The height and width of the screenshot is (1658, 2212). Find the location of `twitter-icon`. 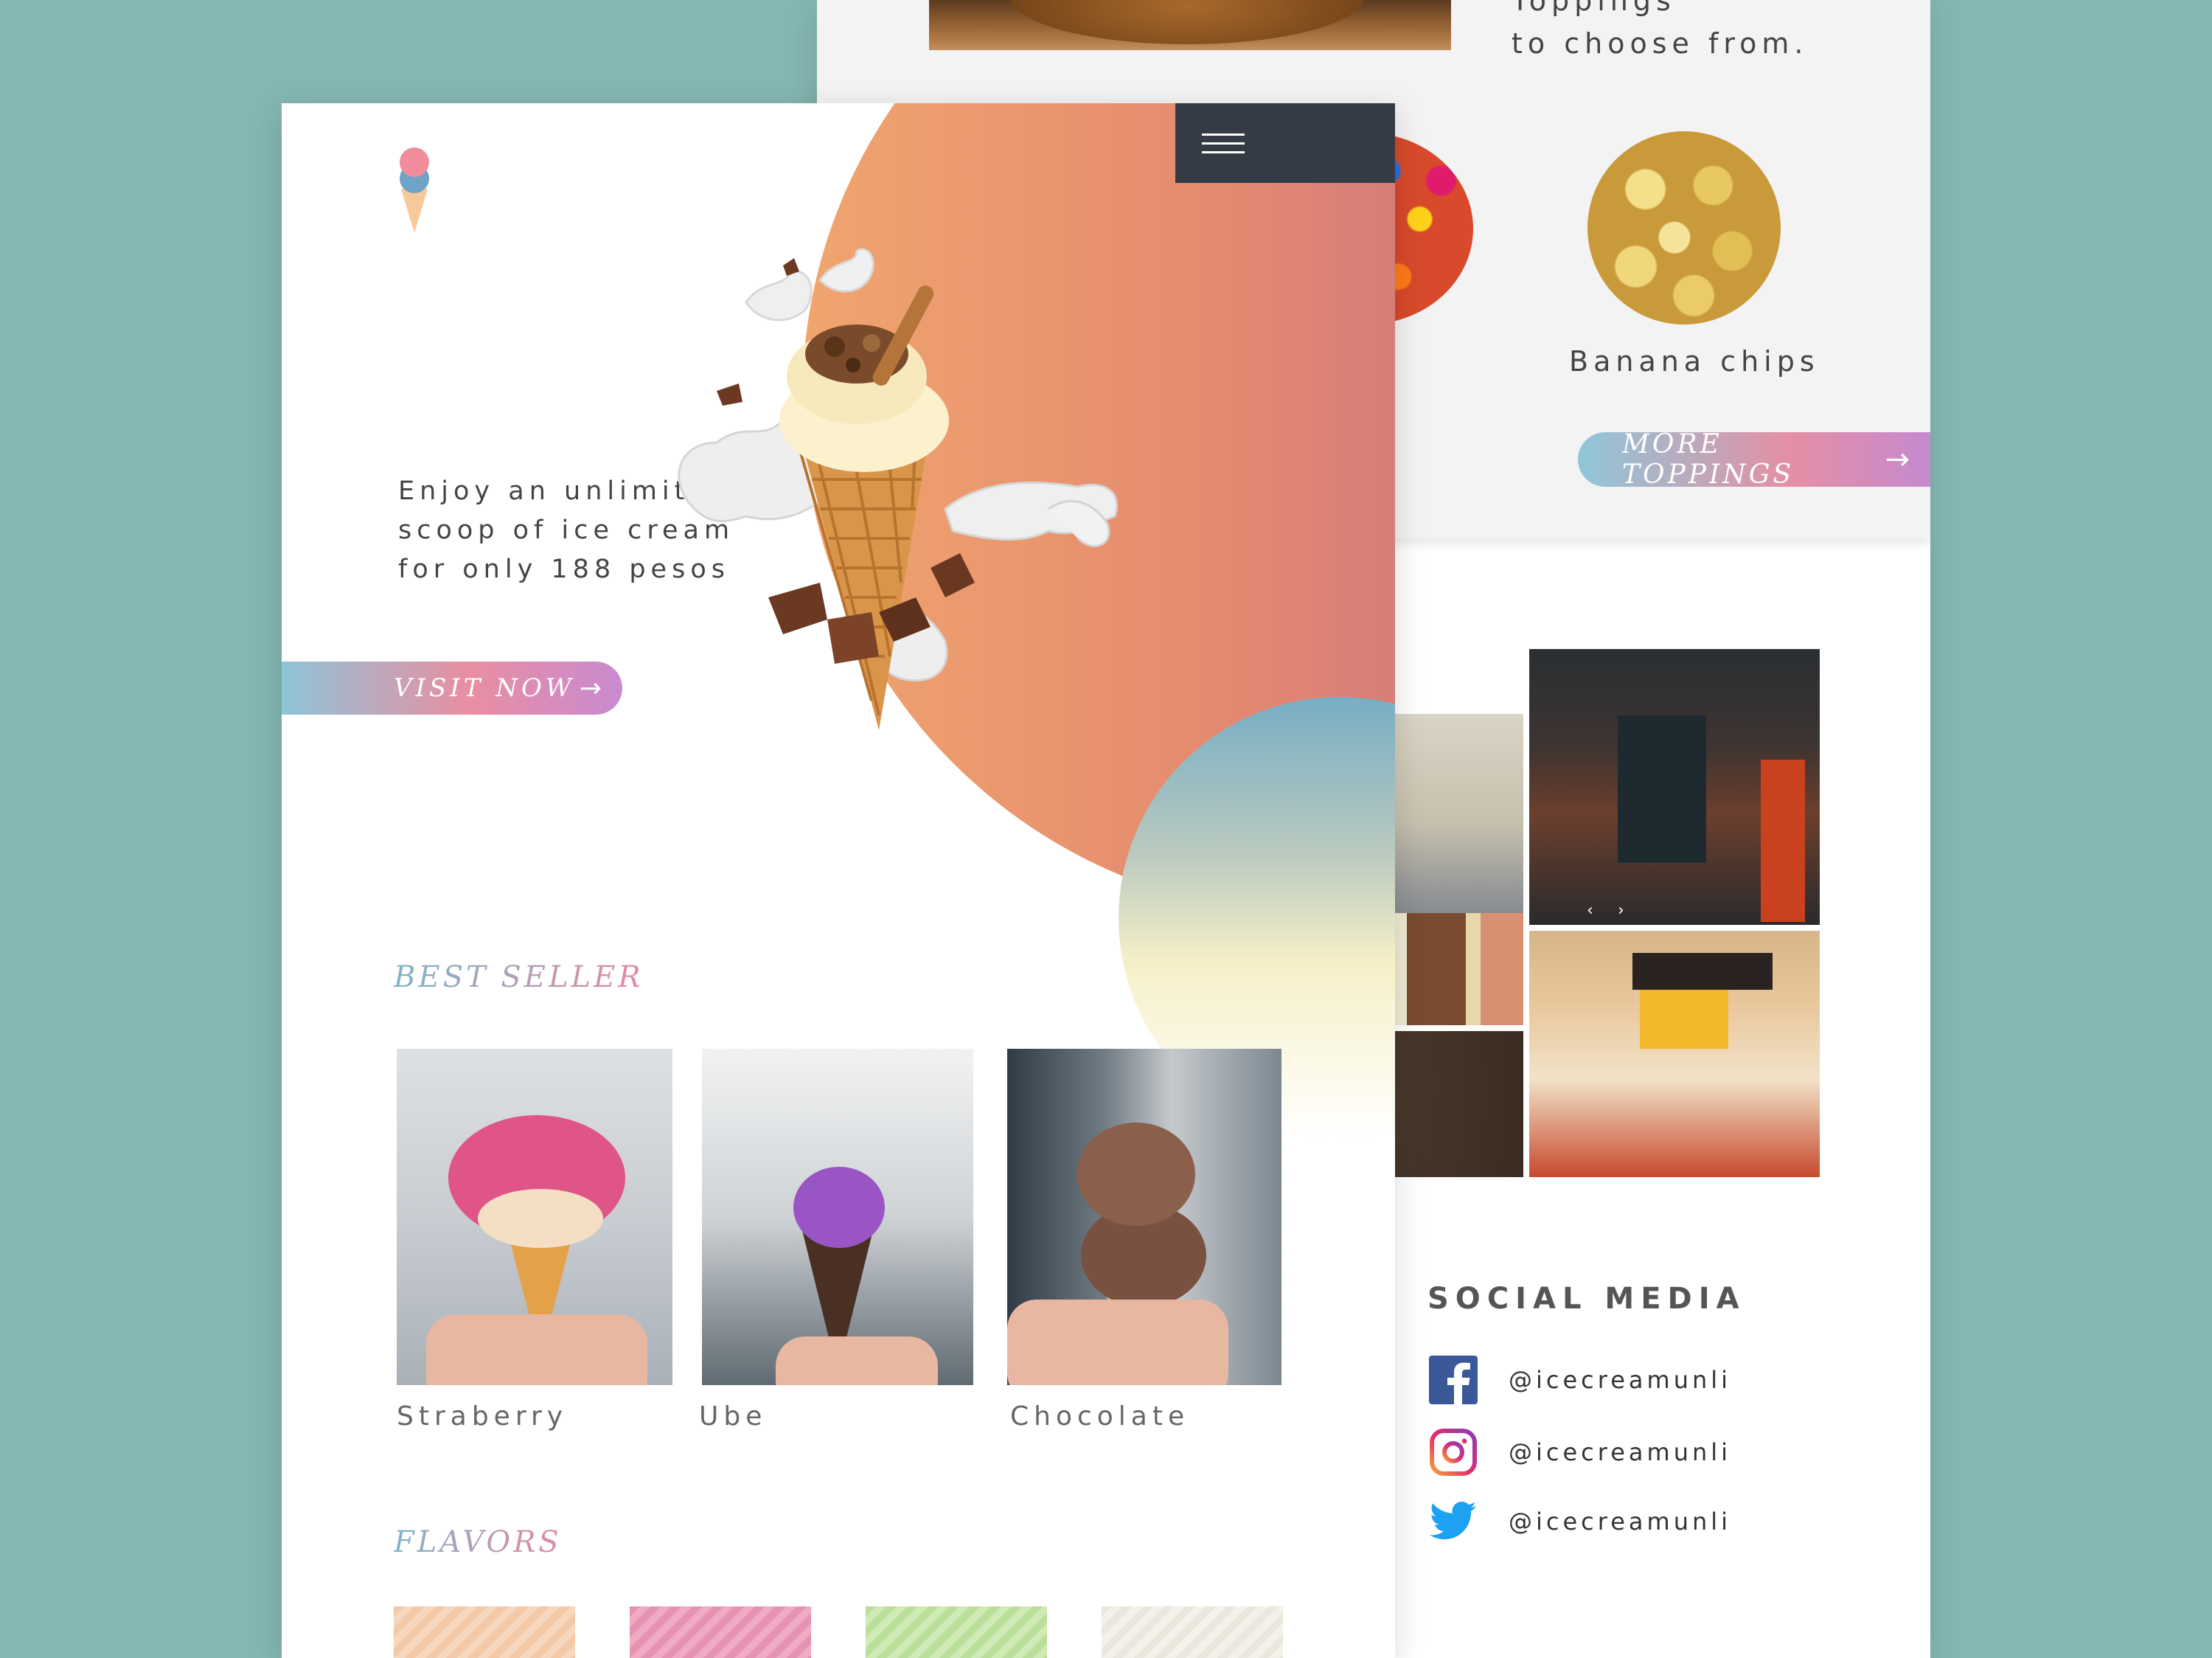

twitter-icon is located at coordinates (1453, 1522).